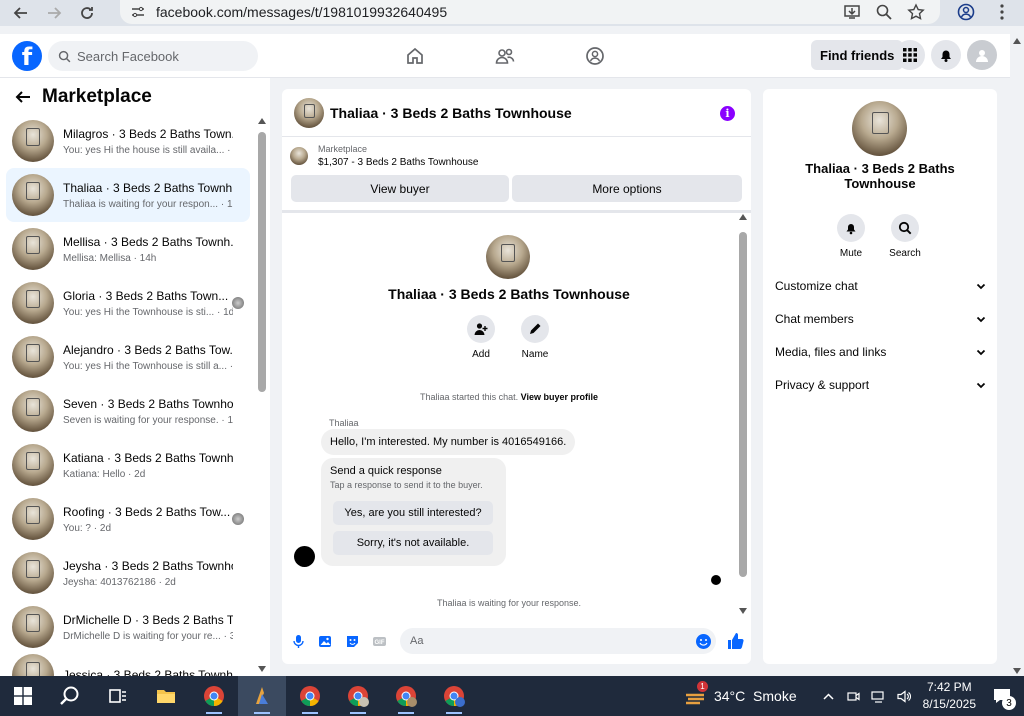 Image resolution: width=1024 pixels, height=716 pixels. I want to click on add-button: Add, so click(481, 337).